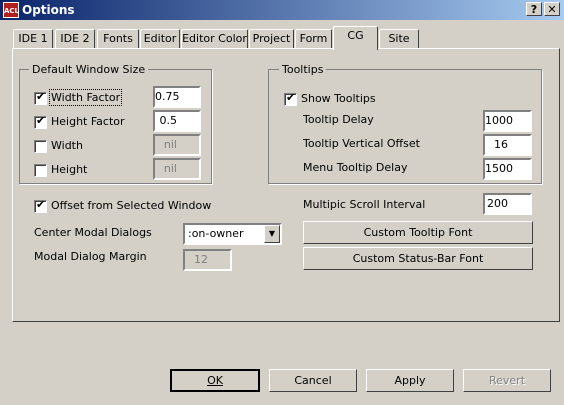 Image resolution: width=564 pixels, height=405 pixels. I want to click on tooltip-vertical-offset-field: 16, so click(507, 145).